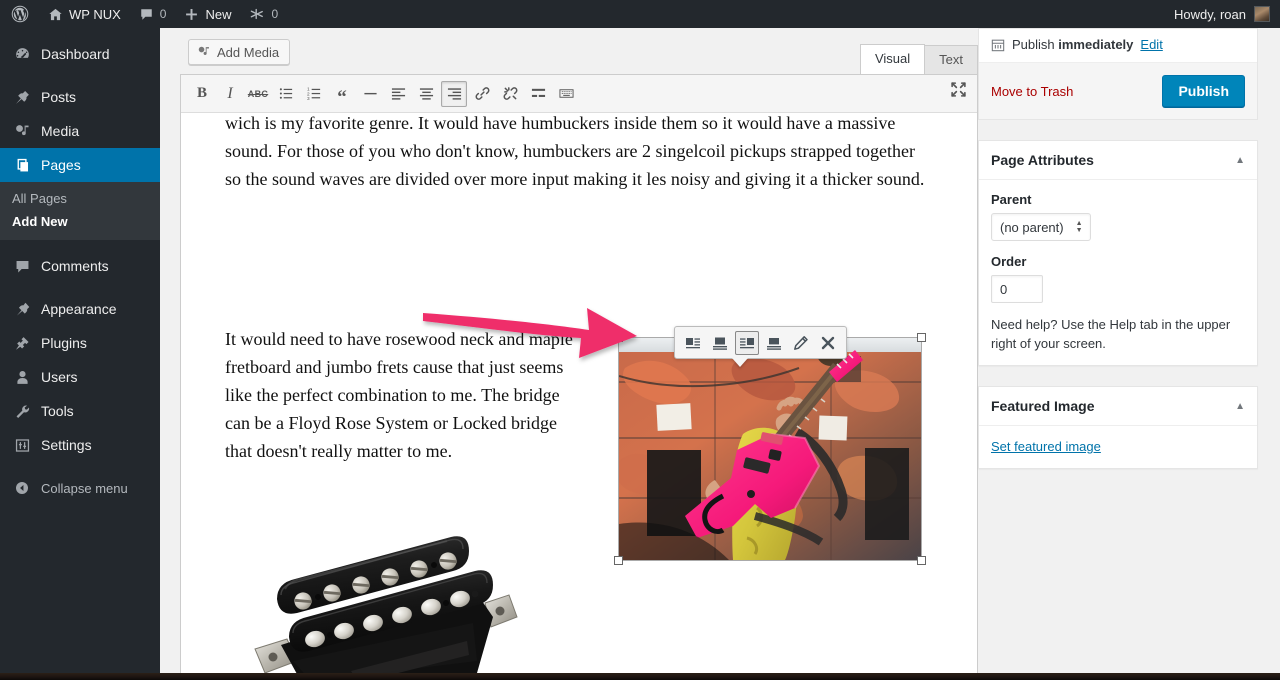 The height and width of the screenshot is (680, 1280). I want to click on adminbar-wordpress-logo, so click(19, 14).